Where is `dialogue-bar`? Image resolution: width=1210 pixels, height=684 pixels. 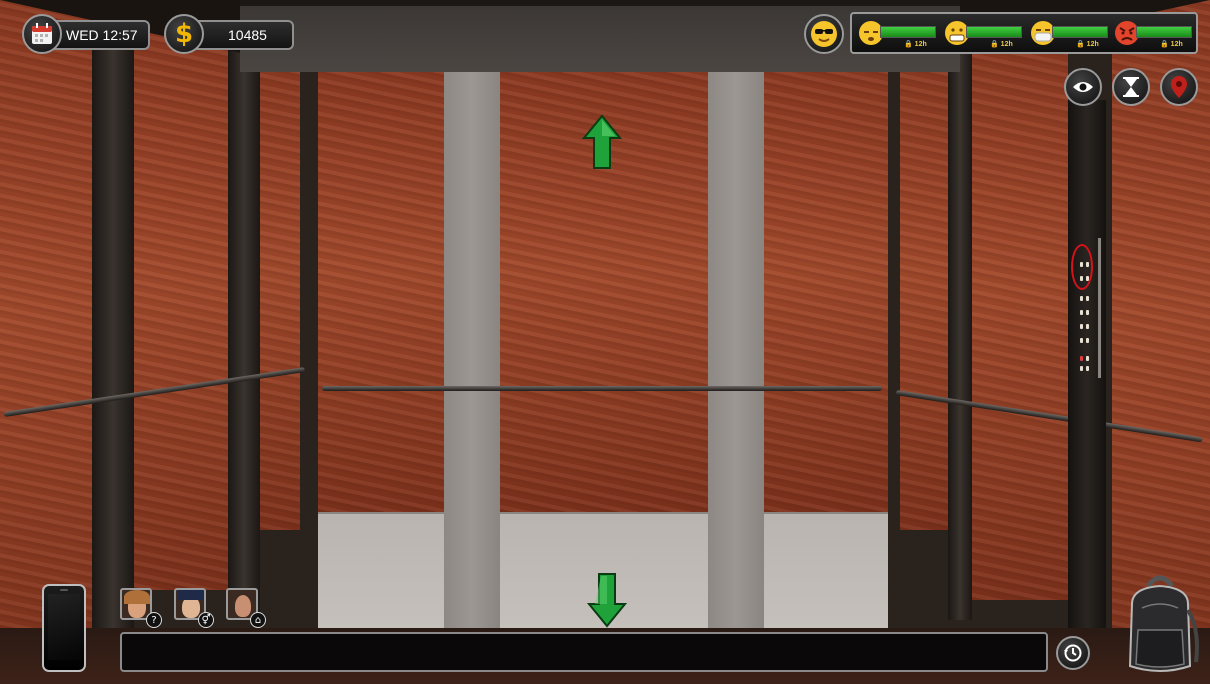 dialogue-bar is located at coordinates (584, 652).